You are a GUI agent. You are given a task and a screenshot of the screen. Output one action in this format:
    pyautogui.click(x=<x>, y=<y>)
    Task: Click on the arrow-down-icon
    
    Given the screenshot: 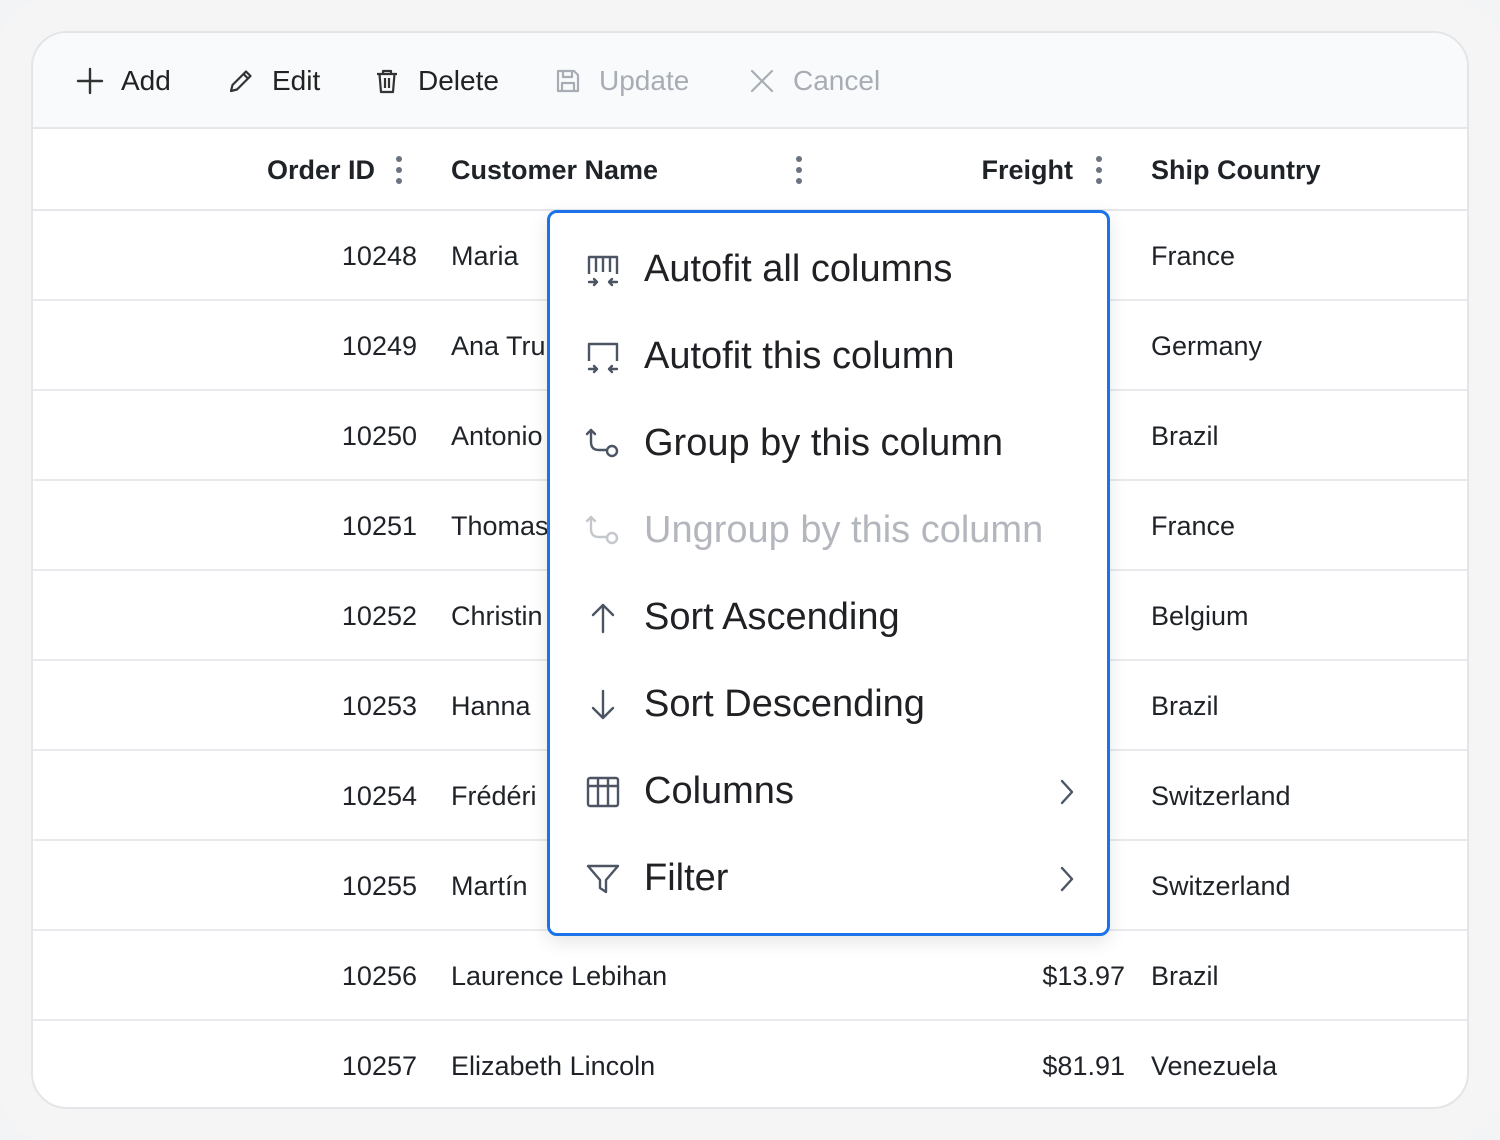 What is the action you would take?
    pyautogui.click(x=603, y=705)
    